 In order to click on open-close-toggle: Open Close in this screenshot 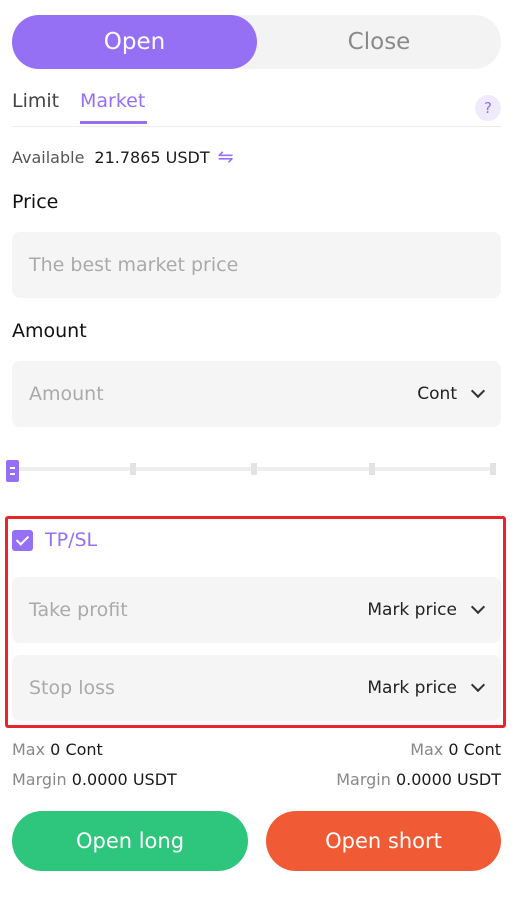, I will do `click(256, 42)`.